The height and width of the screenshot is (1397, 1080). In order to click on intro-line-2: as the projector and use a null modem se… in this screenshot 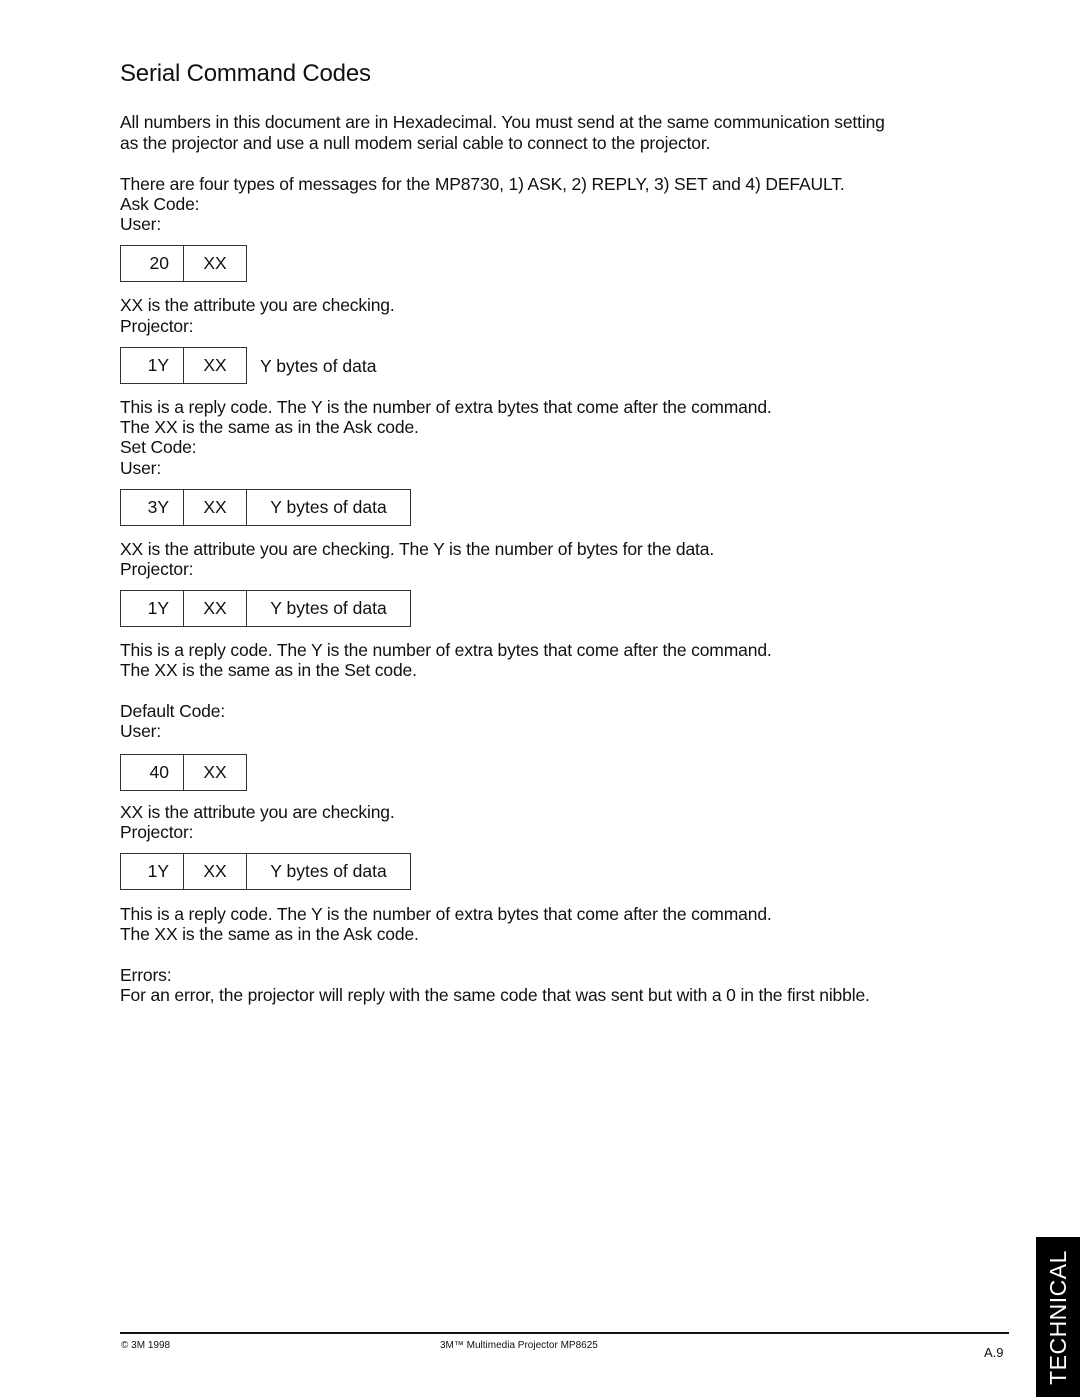, I will do `click(415, 143)`.